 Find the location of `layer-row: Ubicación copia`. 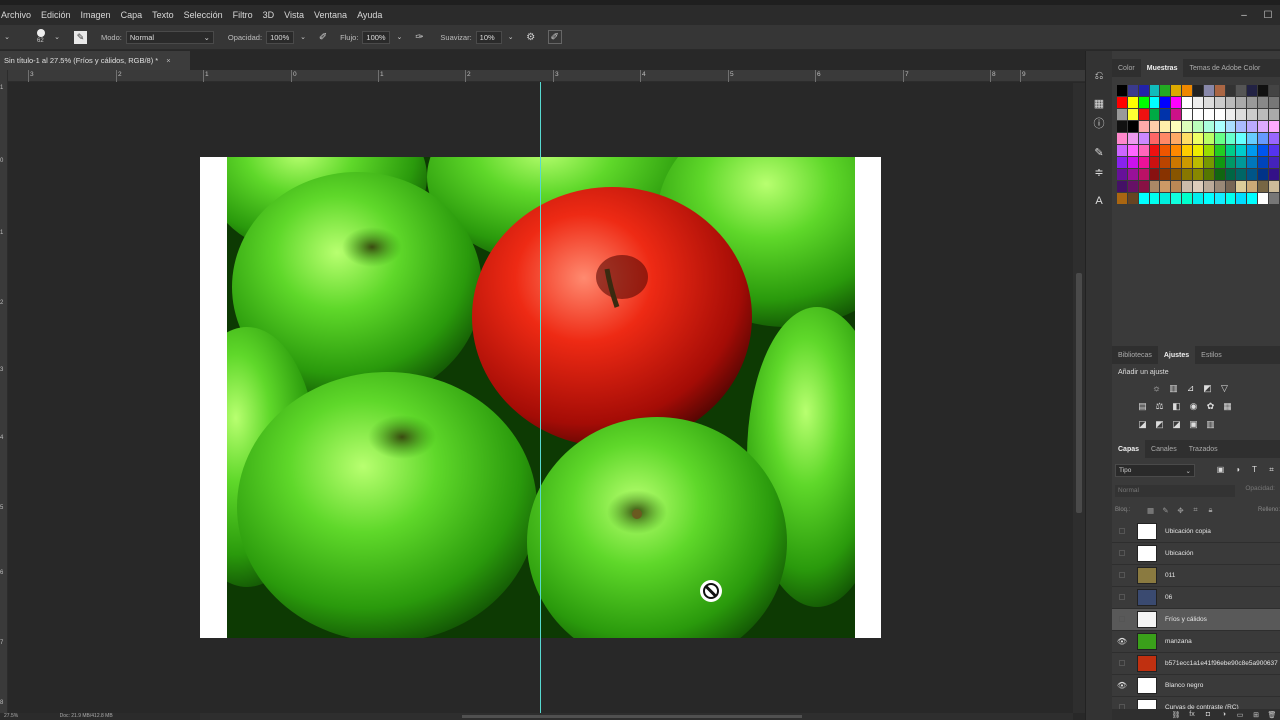

layer-row: Ubicación copia is located at coordinates (1196, 532).